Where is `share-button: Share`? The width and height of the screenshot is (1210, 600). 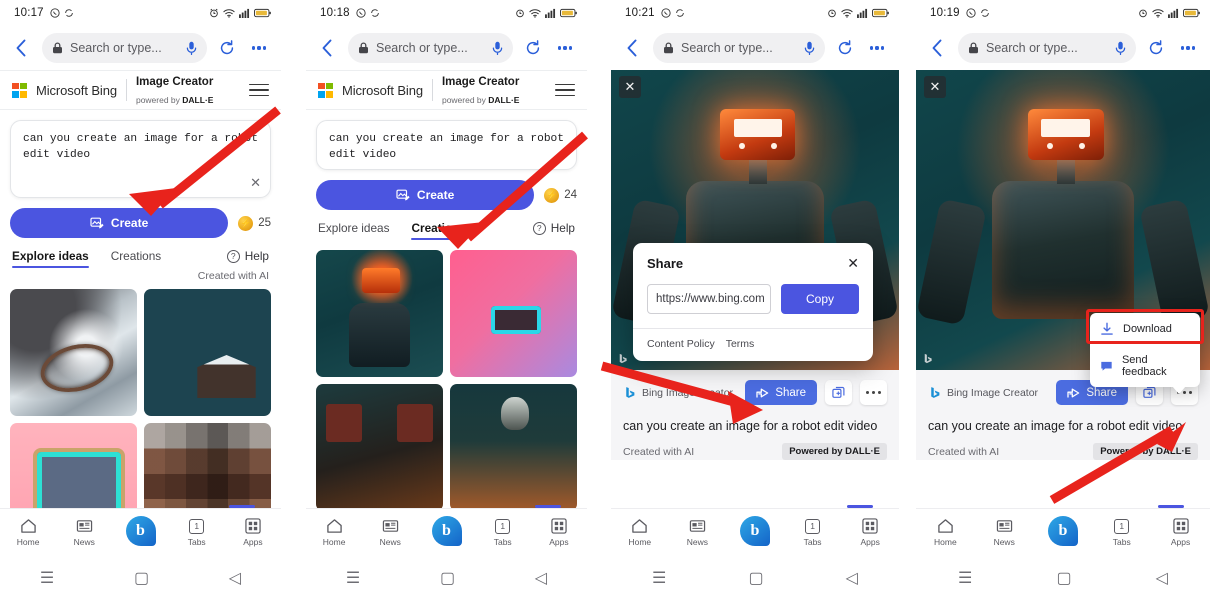
share-button: Share is located at coordinates (781, 392).